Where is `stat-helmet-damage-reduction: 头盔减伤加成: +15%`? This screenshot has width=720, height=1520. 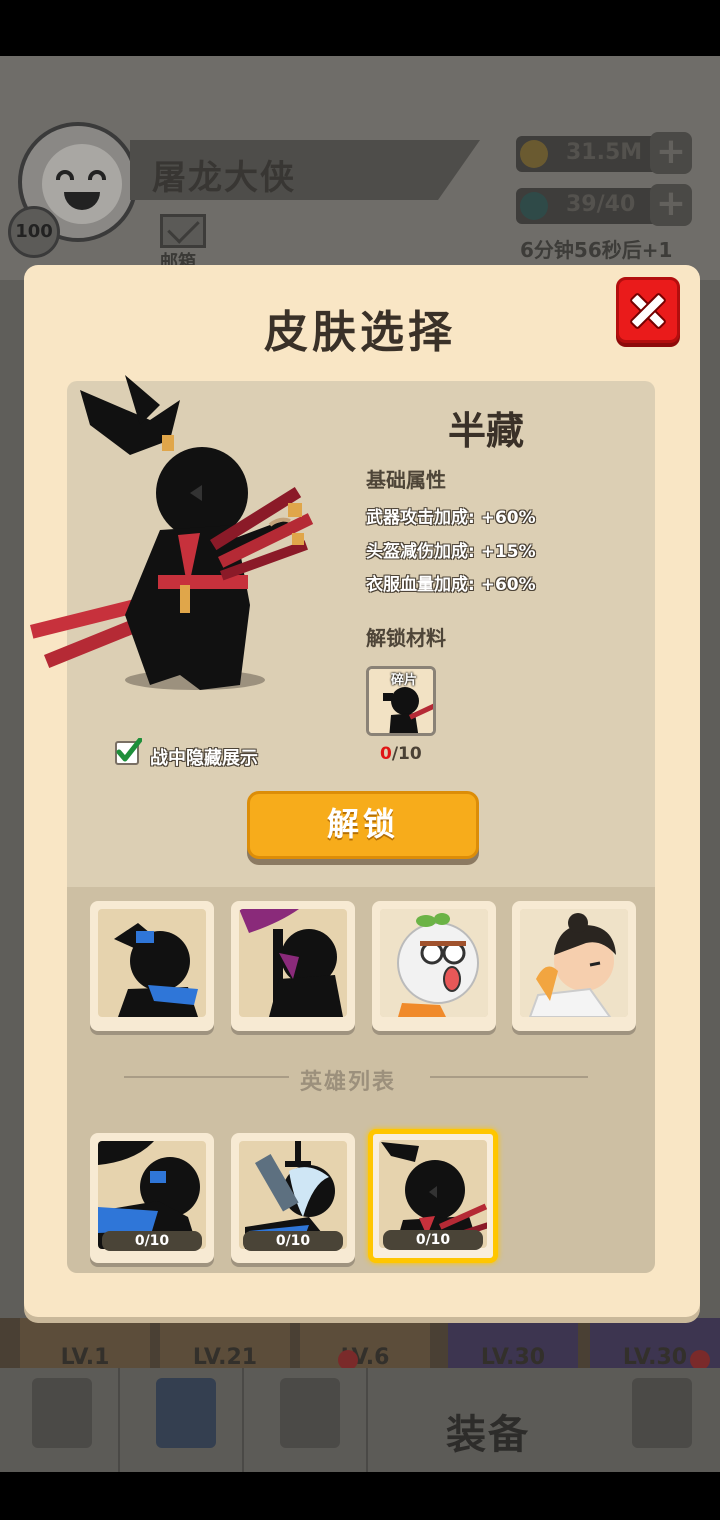
stat-helmet-damage-reduction: 头盔减伤加成: +15% is located at coordinates (451, 552).